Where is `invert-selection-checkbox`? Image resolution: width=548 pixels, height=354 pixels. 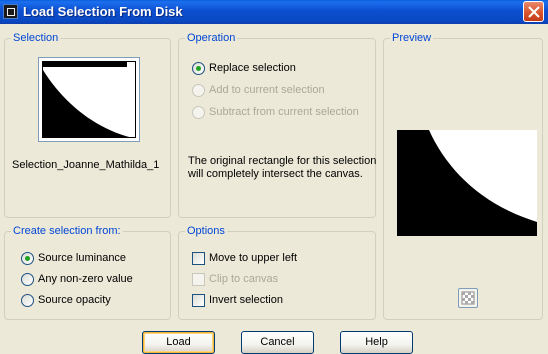
invert-selection-checkbox is located at coordinates (198, 300).